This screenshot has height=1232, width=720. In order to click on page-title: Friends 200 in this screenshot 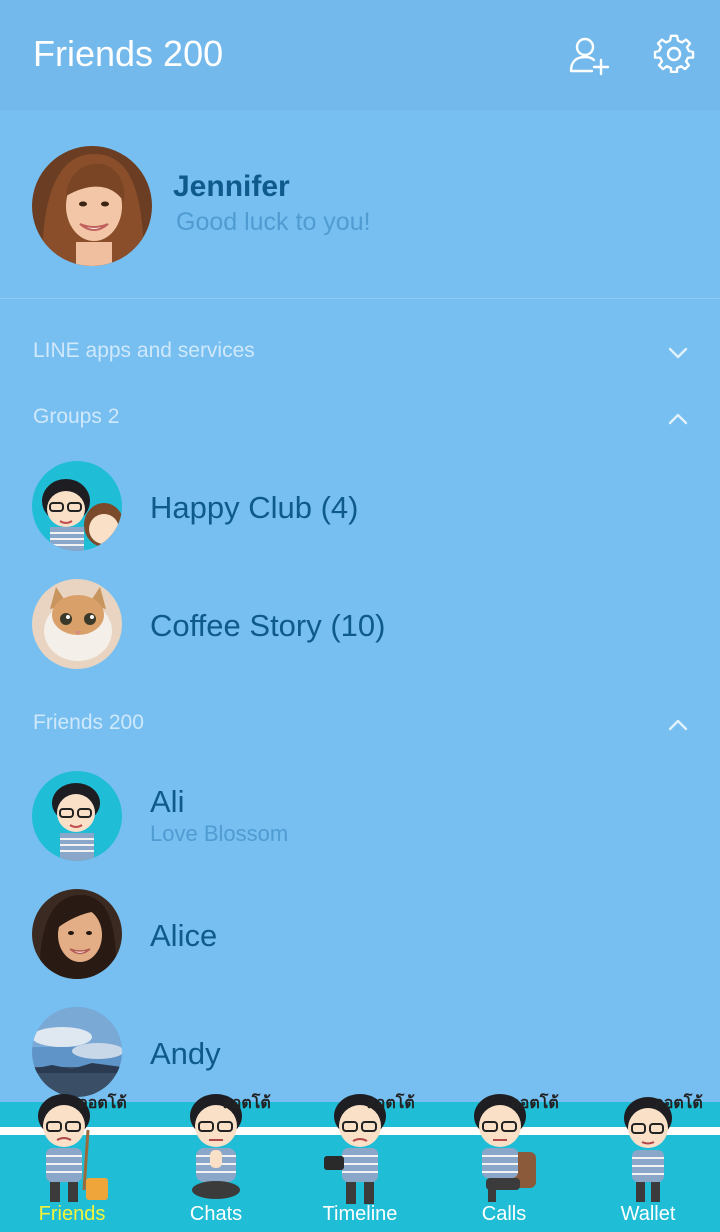, I will do `click(128, 53)`.